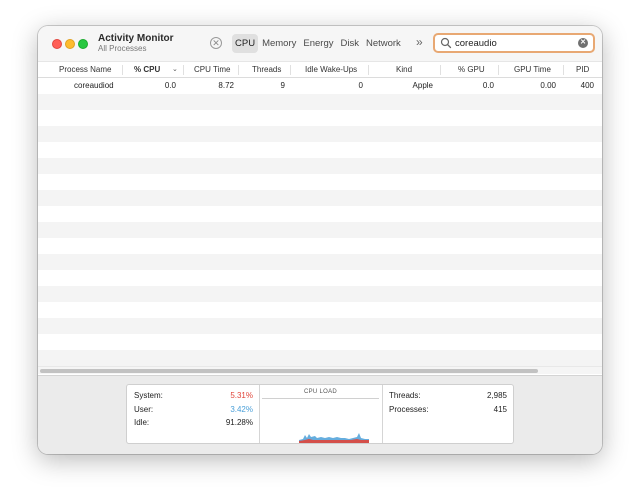  What do you see at coordinates (266, 70) in the screenshot?
I see `column-header-threads: Threads` at bounding box center [266, 70].